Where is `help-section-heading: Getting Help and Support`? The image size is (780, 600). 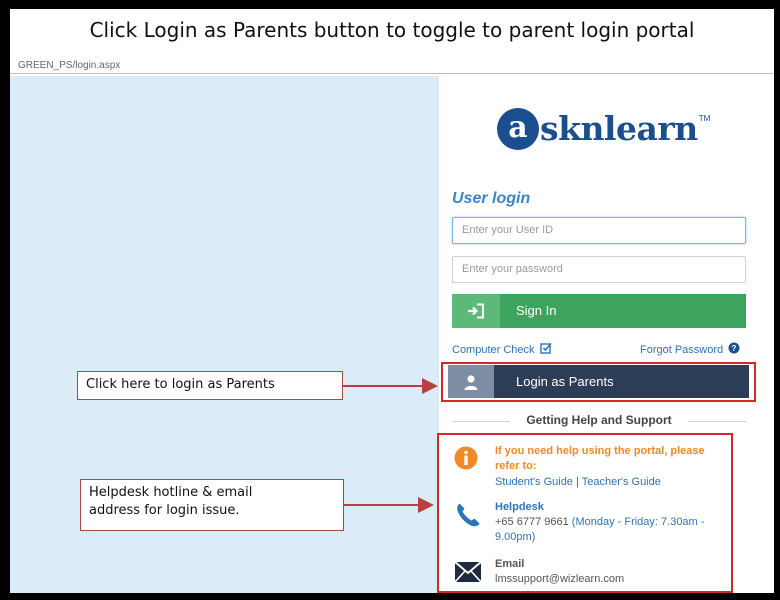 help-section-heading: Getting Help and Support is located at coordinates (599, 421).